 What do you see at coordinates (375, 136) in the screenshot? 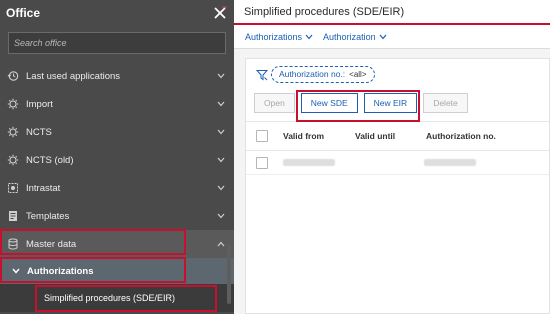
I see `column-header-valid-until: Valid until` at bounding box center [375, 136].